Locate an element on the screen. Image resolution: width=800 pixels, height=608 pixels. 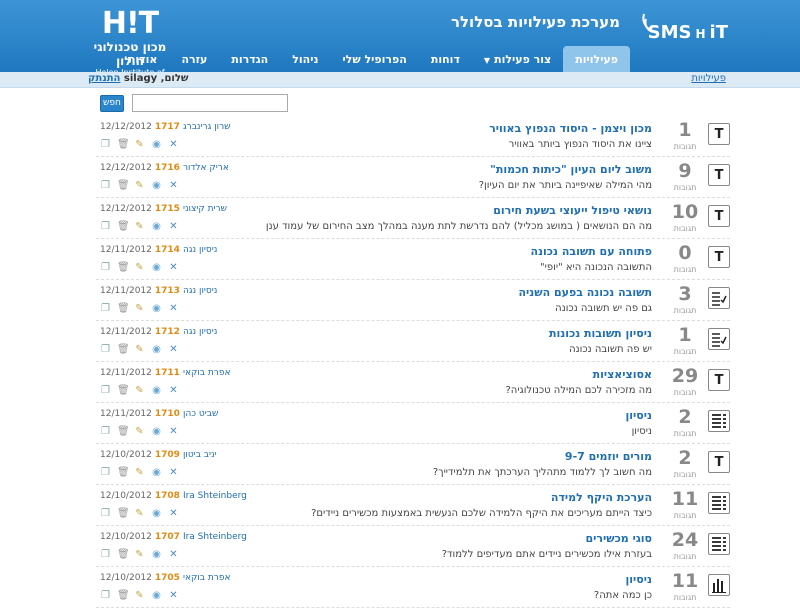
activity-id: 1715 is located at coordinates (167, 209).